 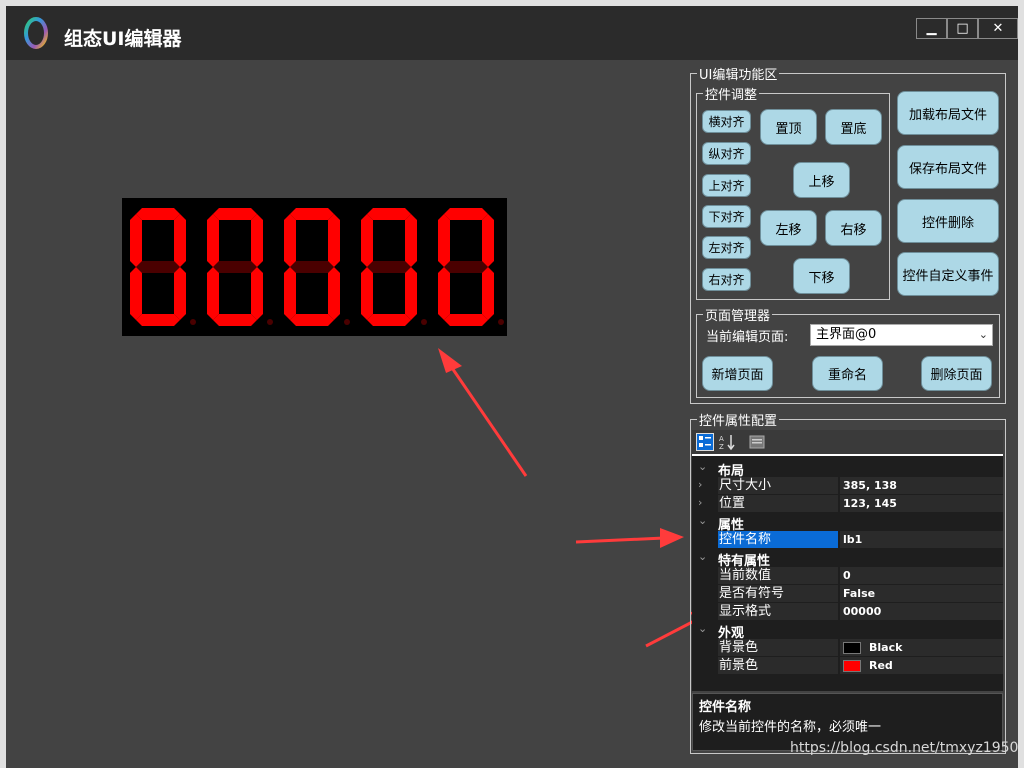 I want to click on watermark: https://blog.csdn.net/tmxyz1950, so click(x=904, y=748).